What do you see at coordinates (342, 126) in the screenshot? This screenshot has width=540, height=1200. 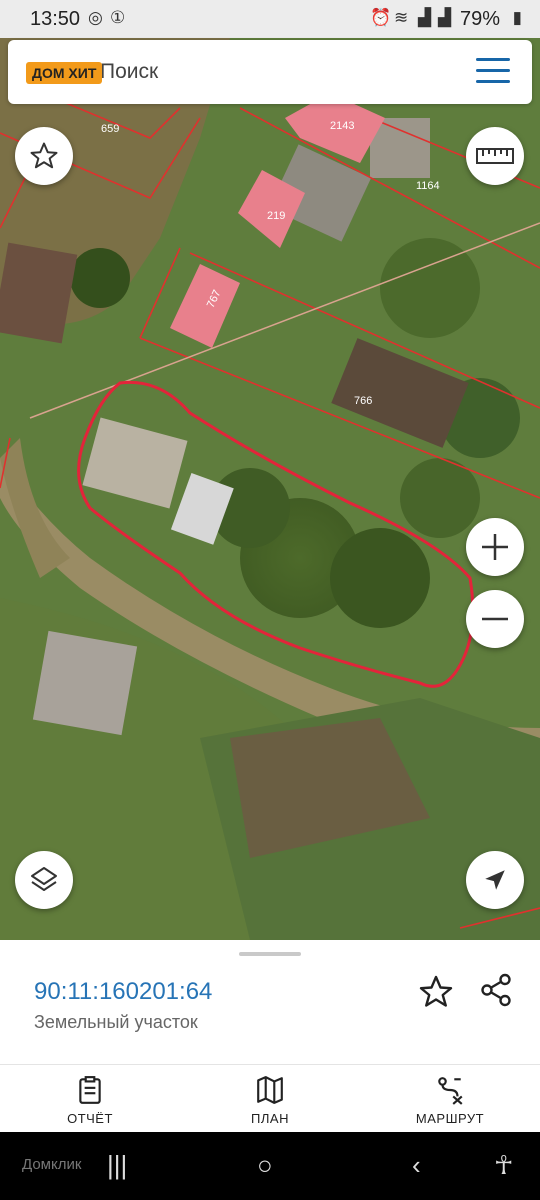 I see `parcel-label: 2143` at bounding box center [342, 126].